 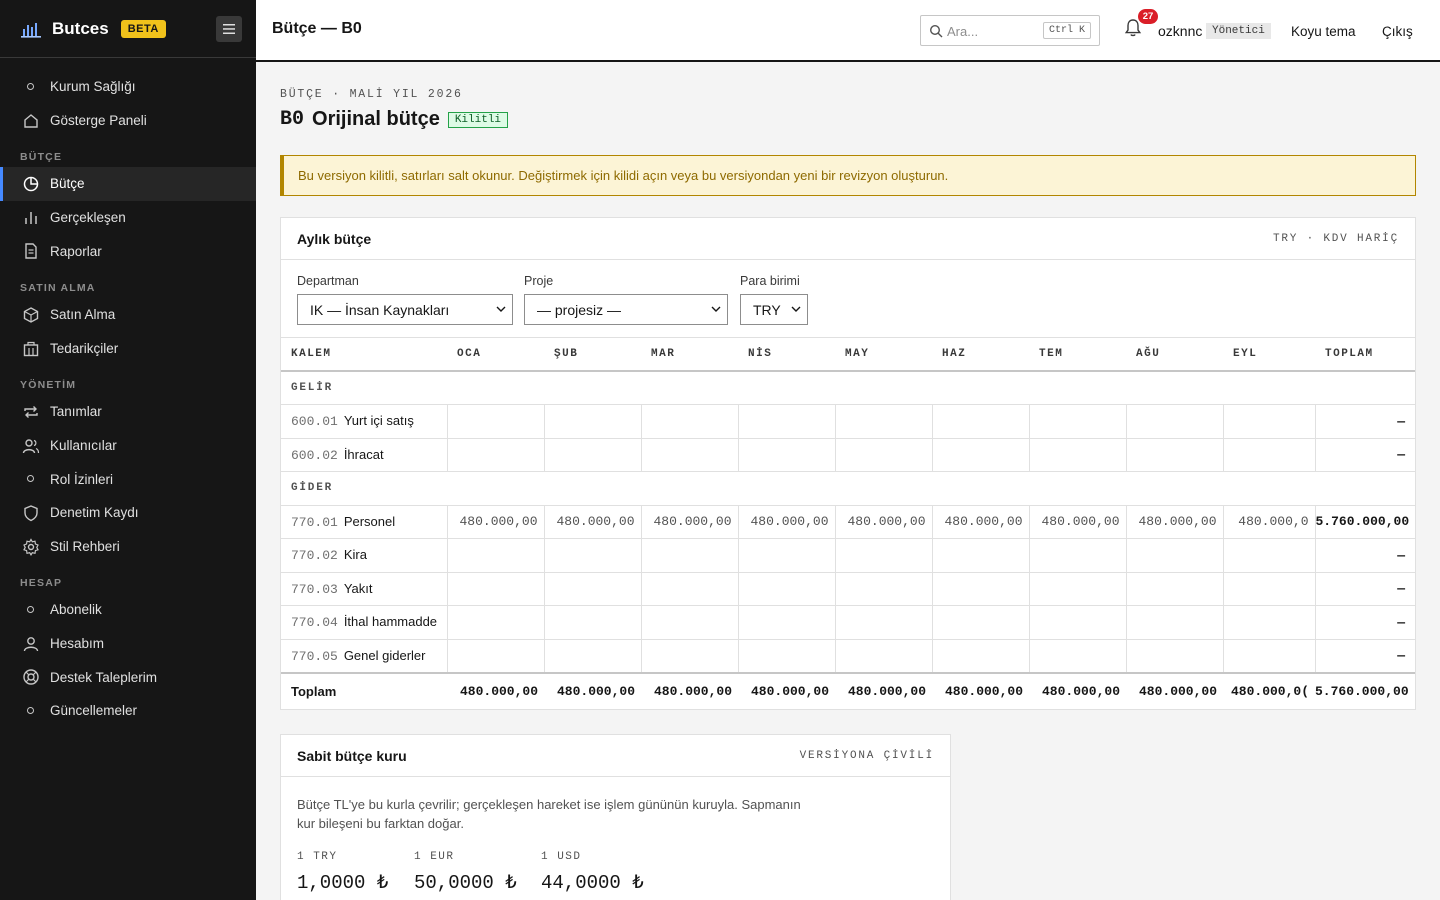 What do you see at coordinates (128, 547) in the screenshot?
I see `sidebar-item-stil-rehberi: Stil Rehberi` at bounding box center [128, 547].